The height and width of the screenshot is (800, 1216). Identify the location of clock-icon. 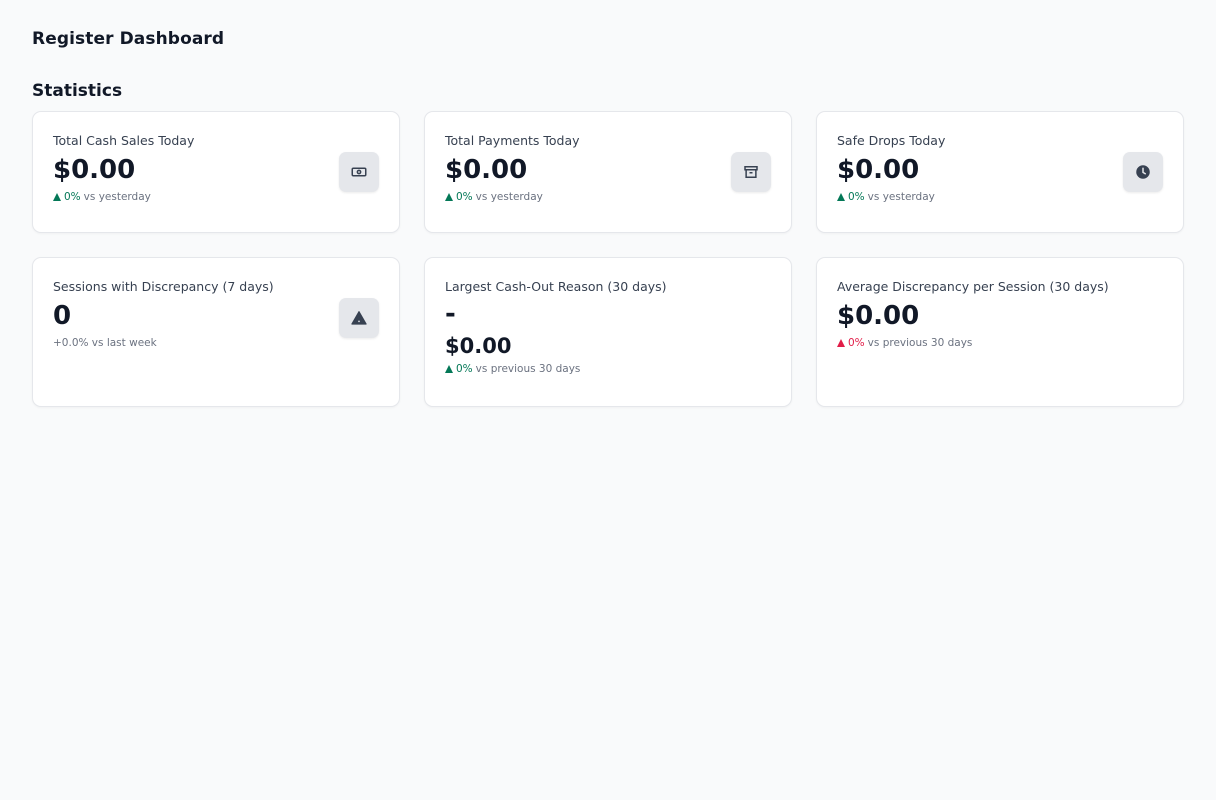
(1143, 172).